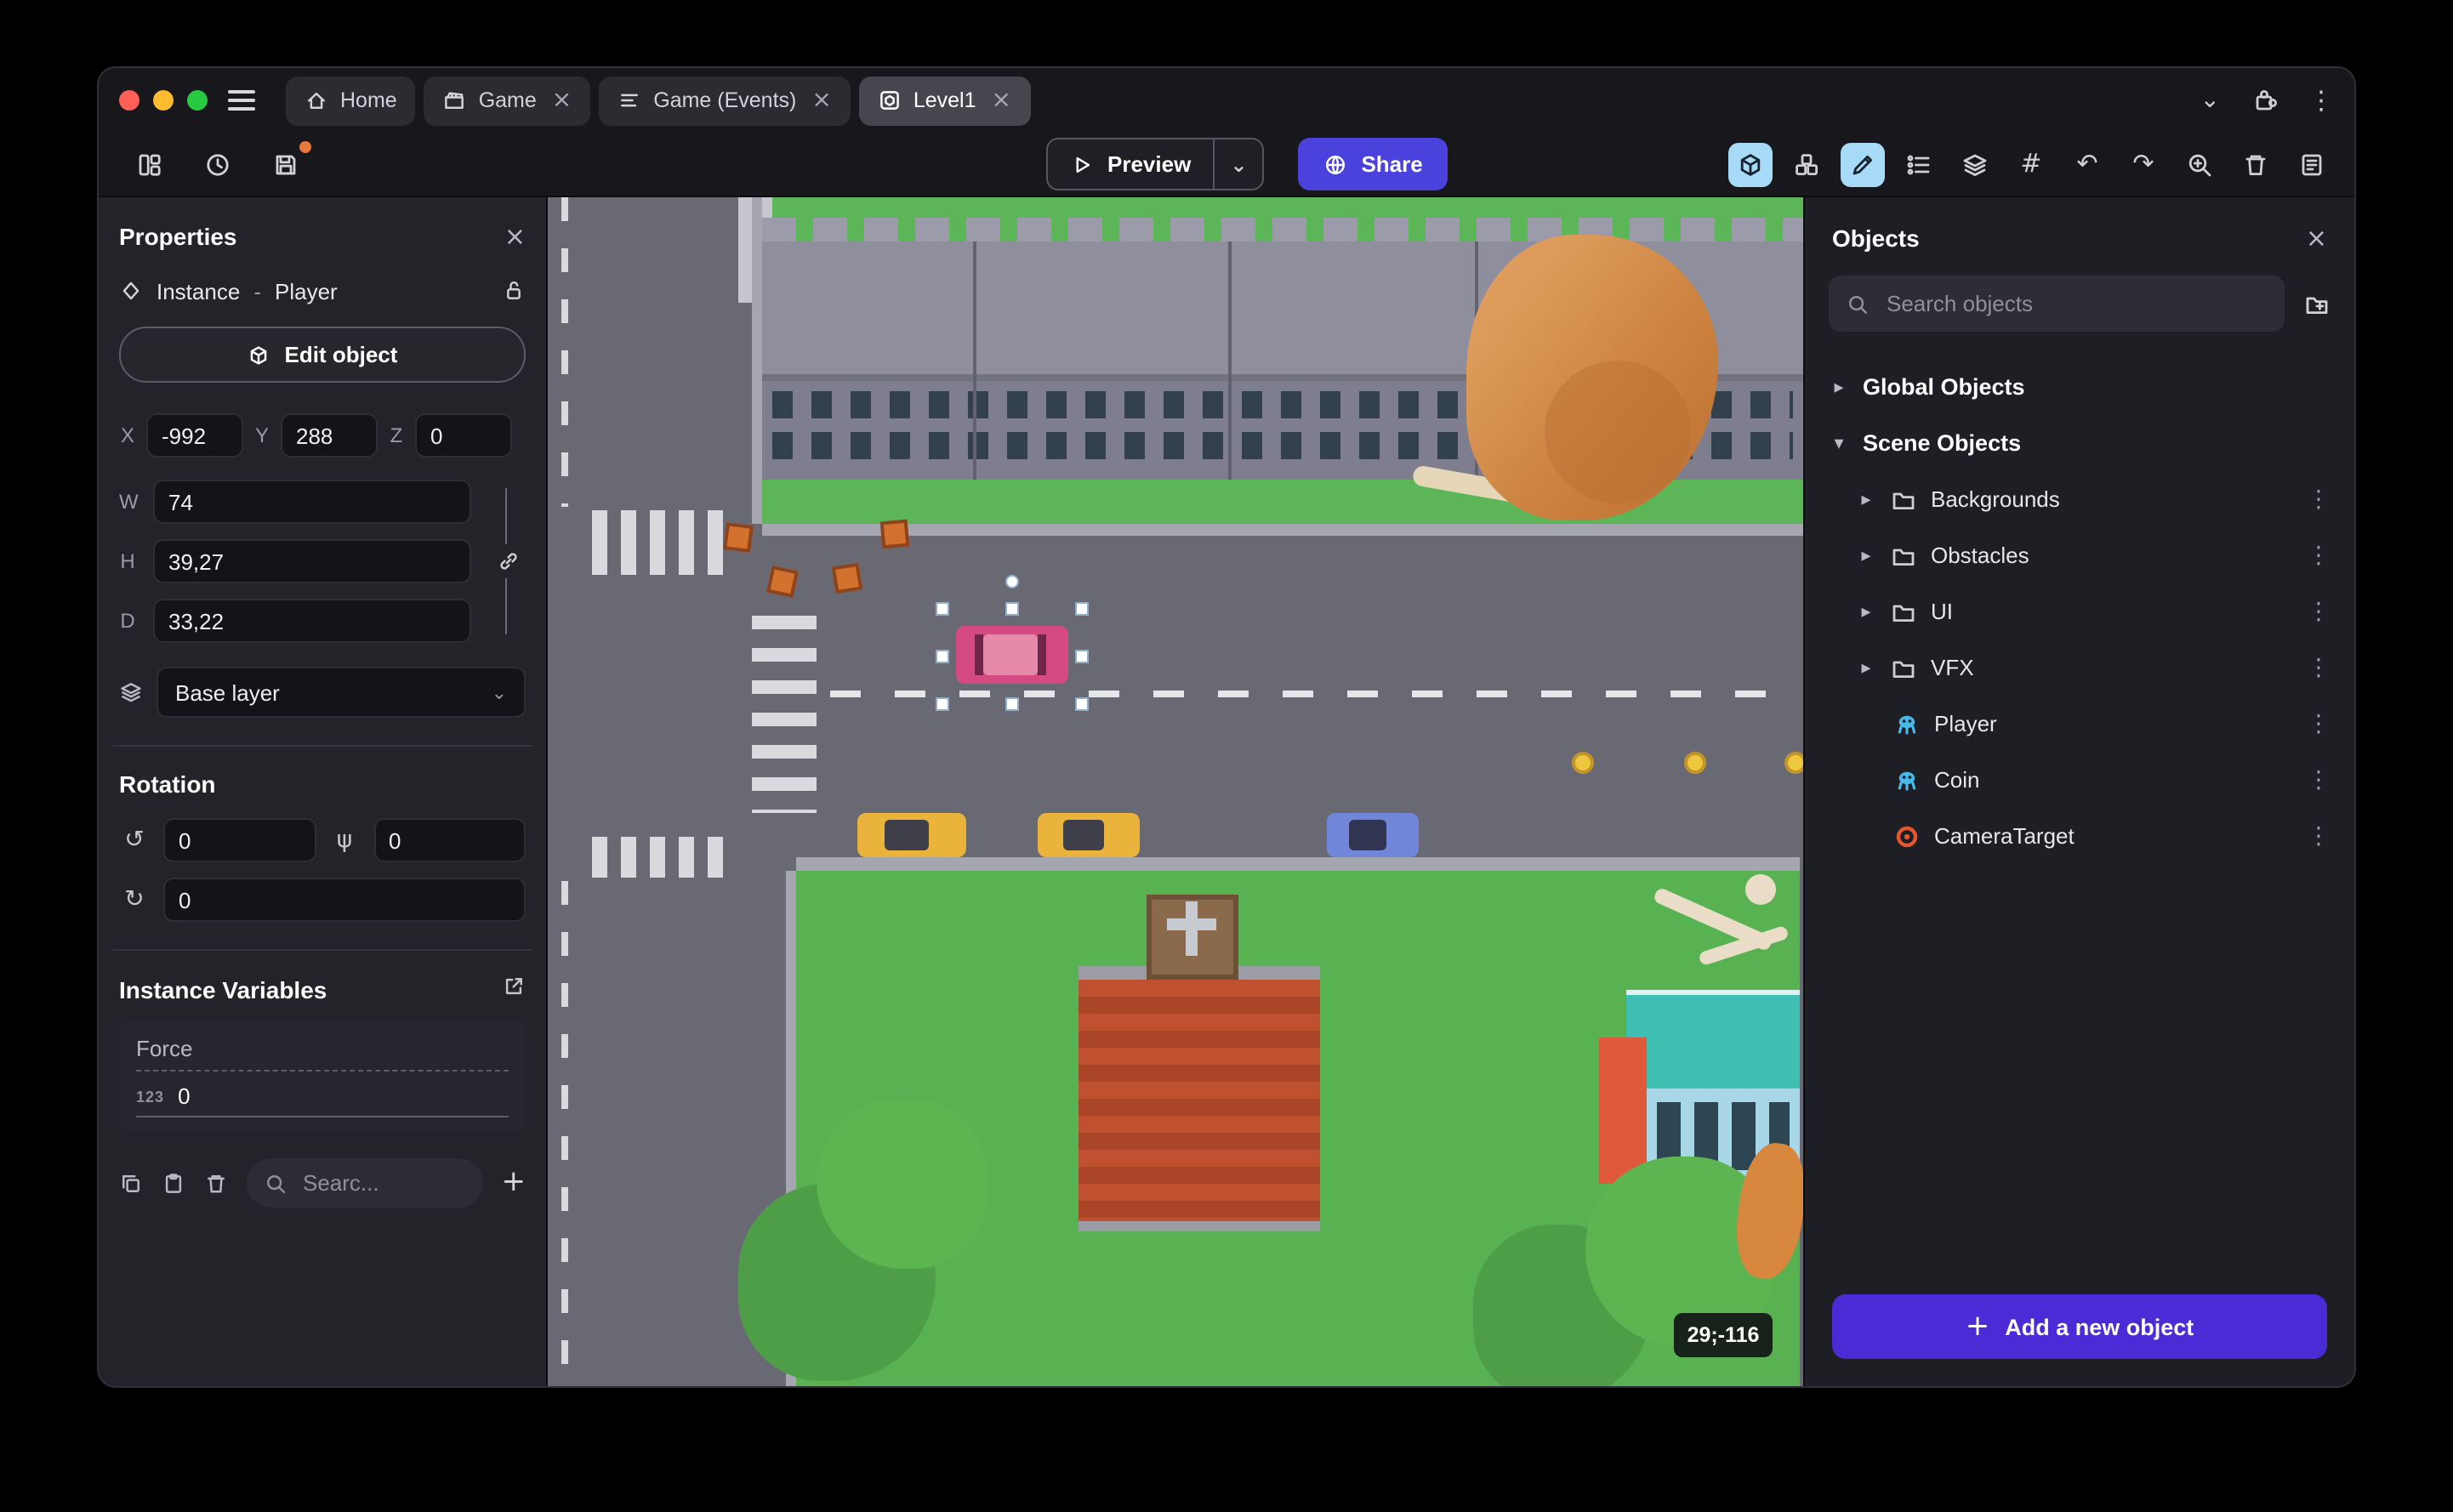 This screenshot has height=1512, width=2453. Describe the element at coordinates (2079, 611) in the screenshot. I see `folder-ui: ▸ UI ⋮` at that location.